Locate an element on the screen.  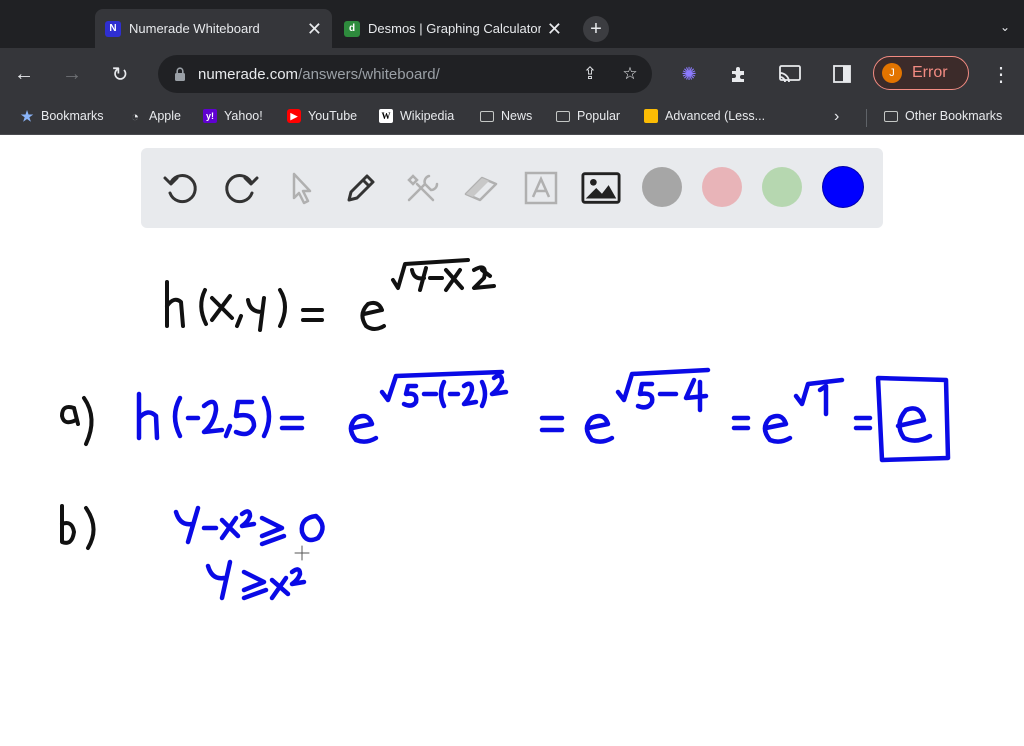
bookmark-apple: ◔ Apple is located at coordinates (154, 116).